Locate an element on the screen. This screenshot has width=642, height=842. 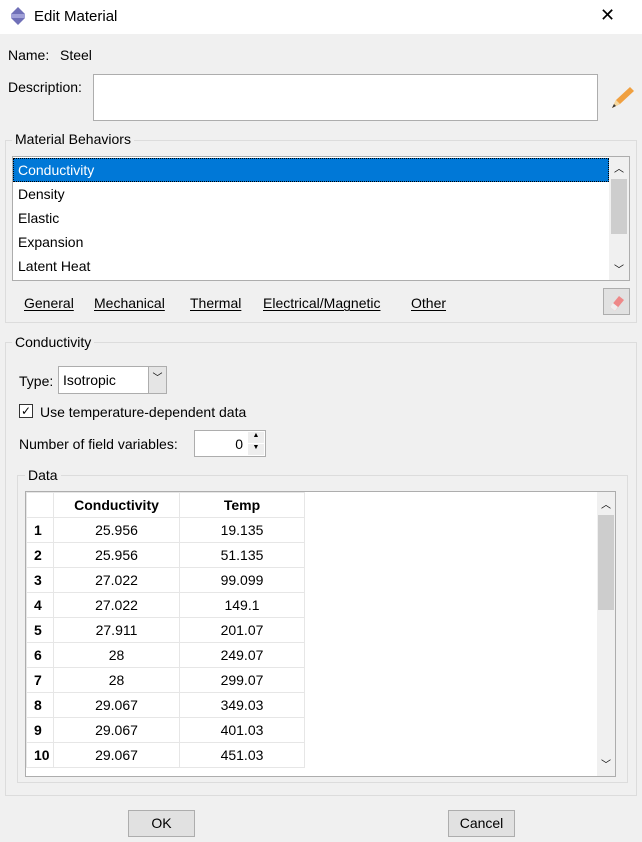
column-header-conductivity: Conductivity is located at coordinates (116, 505).